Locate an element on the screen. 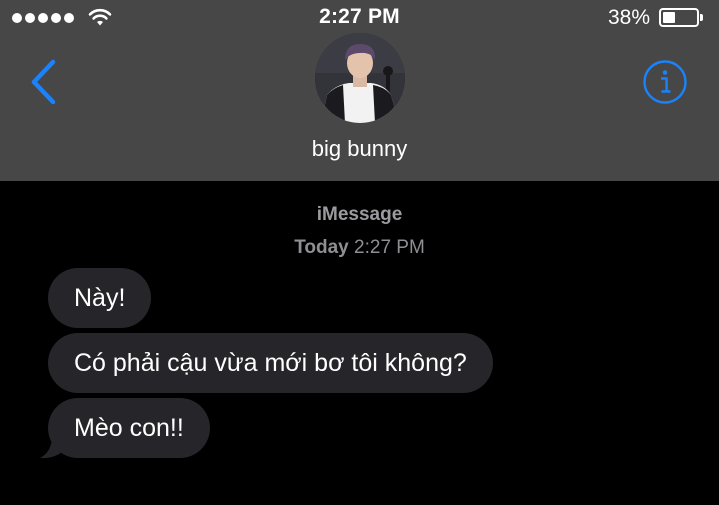  message-timestamp: Today 2:27 PM is located at coordinates (359, 248).